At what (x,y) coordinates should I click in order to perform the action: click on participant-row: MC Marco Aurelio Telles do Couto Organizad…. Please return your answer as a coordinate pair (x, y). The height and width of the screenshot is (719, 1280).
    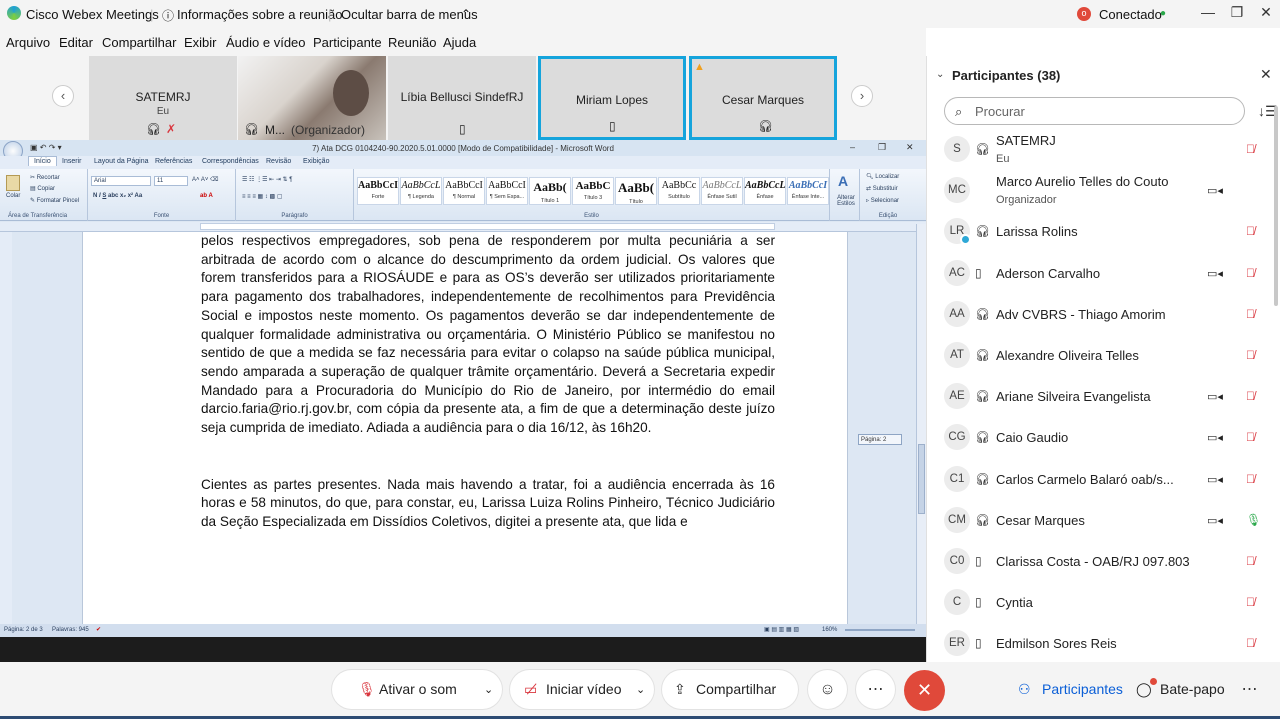
    Looking at the image, I should click on (1097, 192).